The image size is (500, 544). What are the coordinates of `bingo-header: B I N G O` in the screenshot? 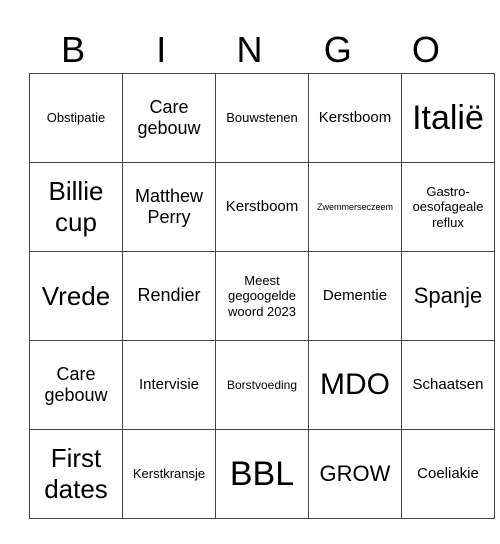 It's located at (249, 50).